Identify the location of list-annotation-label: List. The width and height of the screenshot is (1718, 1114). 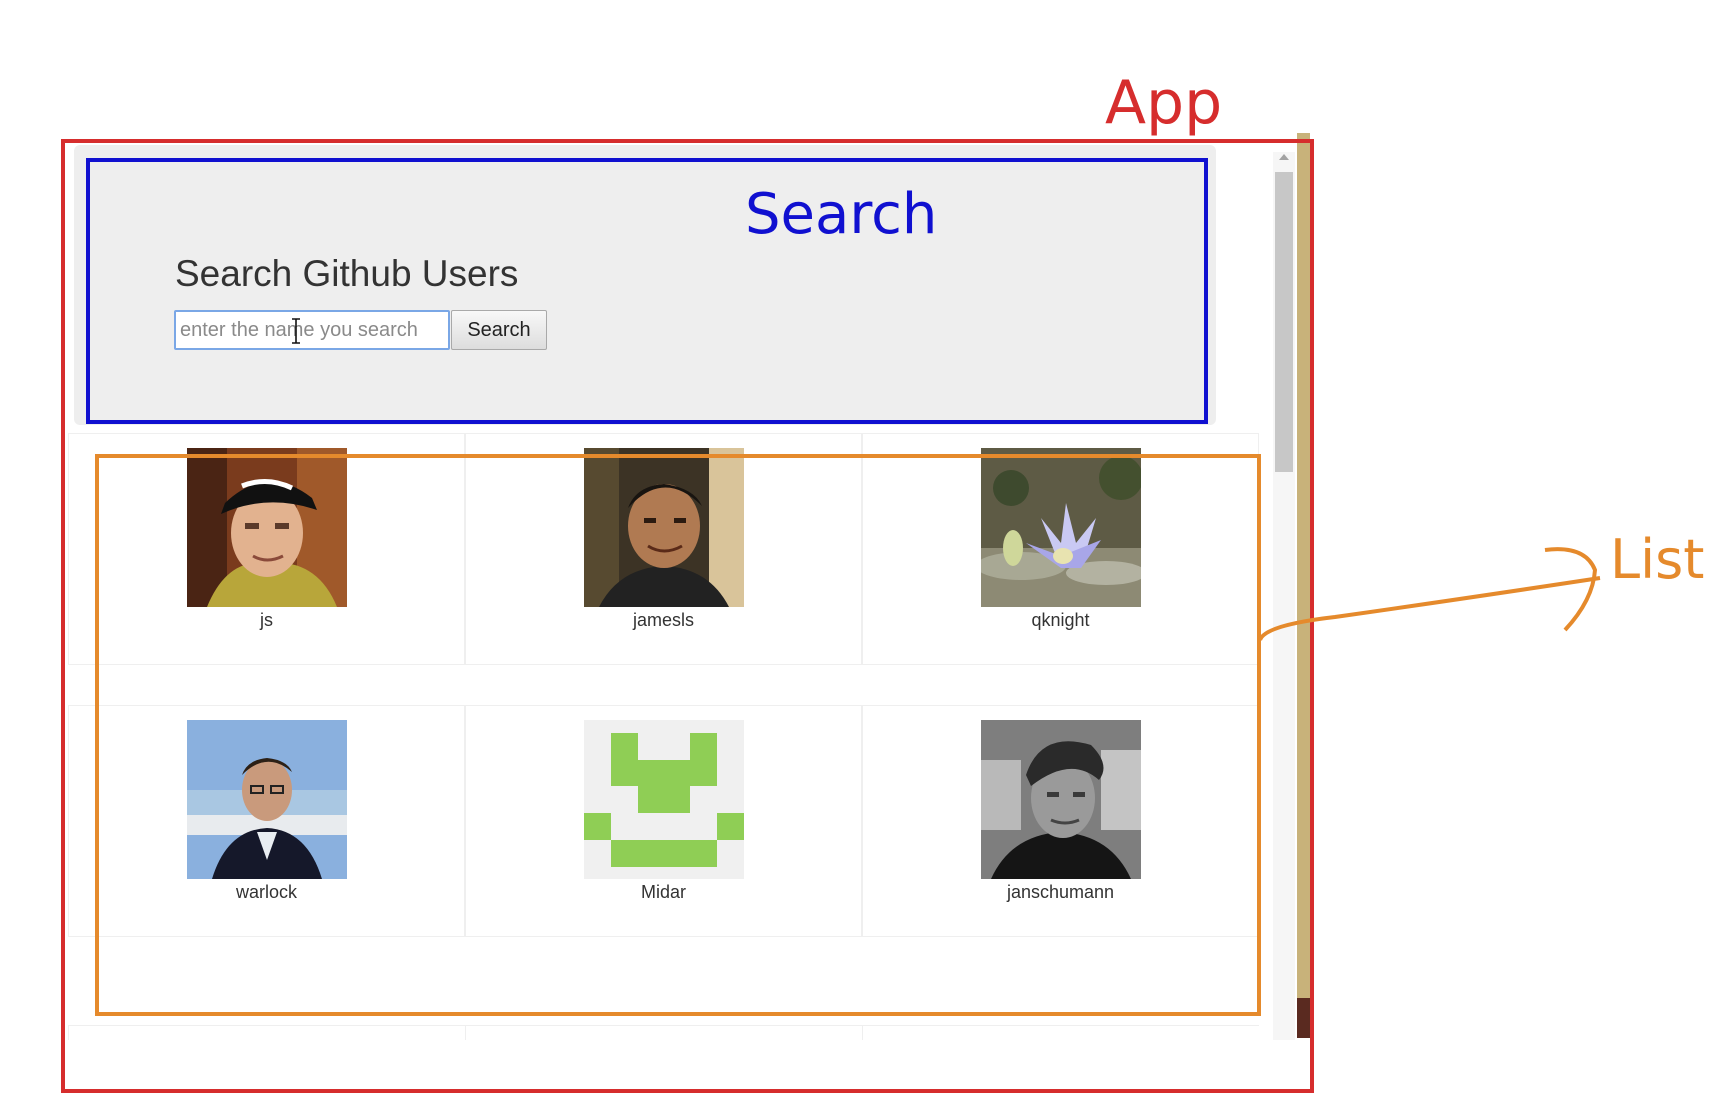
(1657, 559).